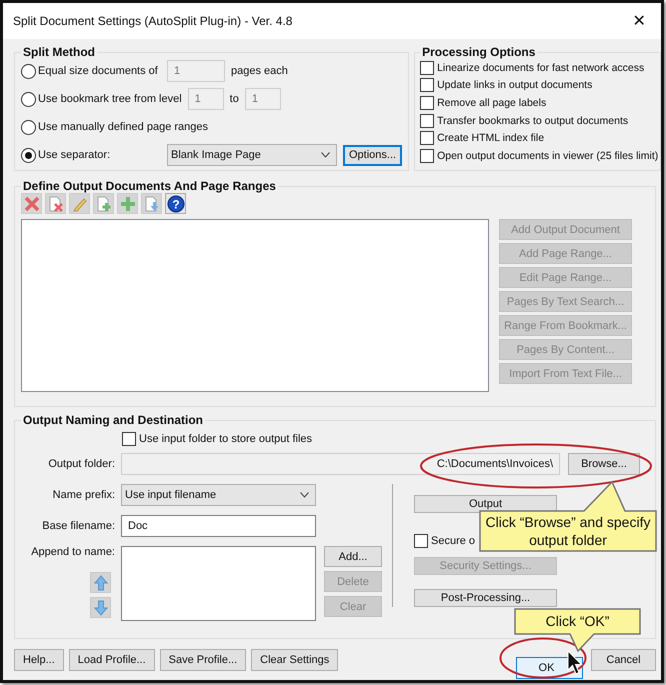  What do you see at coordinates (101, 608) in the screenshot?
I see `down-arrow-icon` at bounding box center [101, 608].